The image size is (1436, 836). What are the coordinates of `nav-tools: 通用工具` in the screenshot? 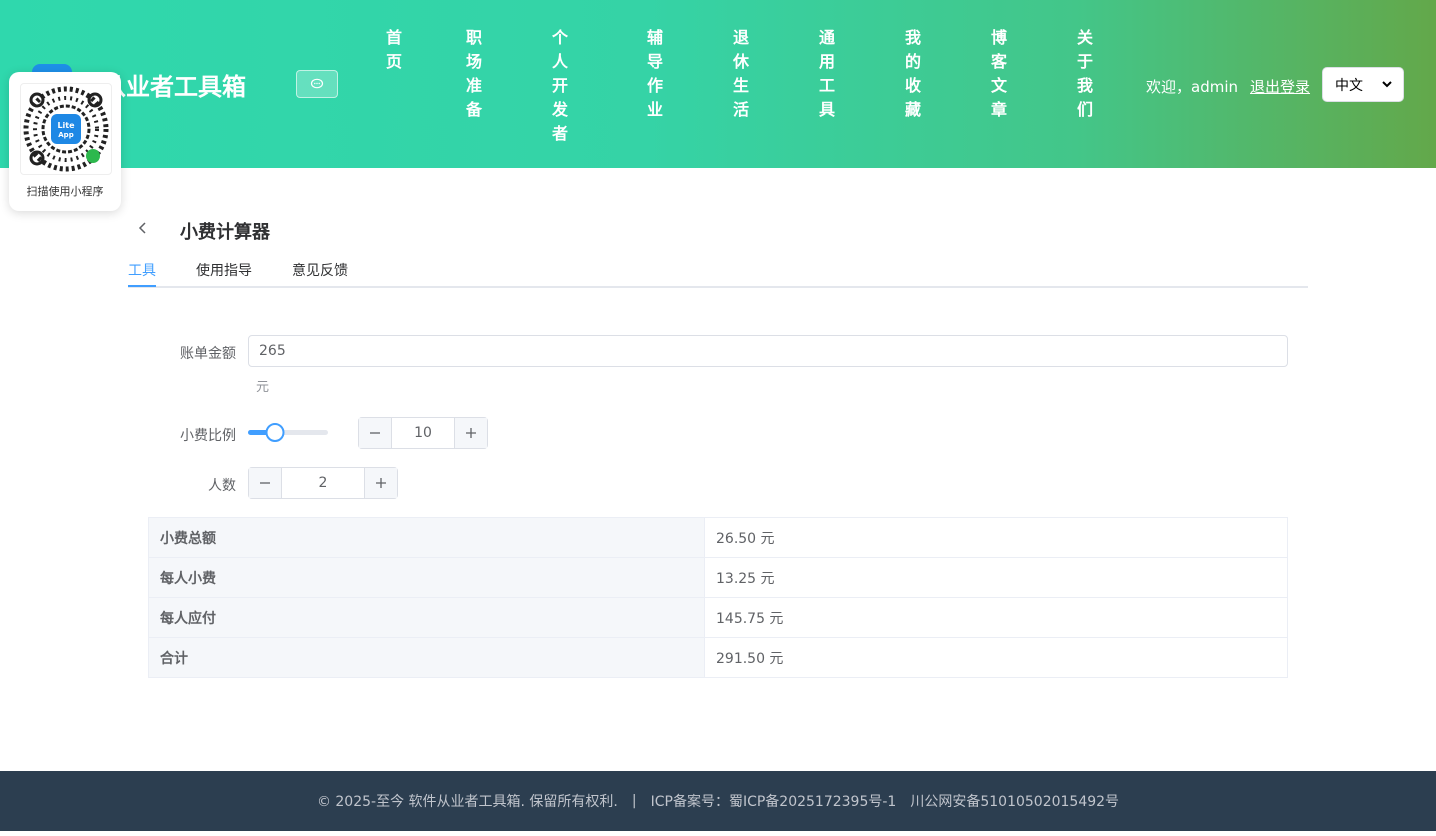 It's located at (827, 74).